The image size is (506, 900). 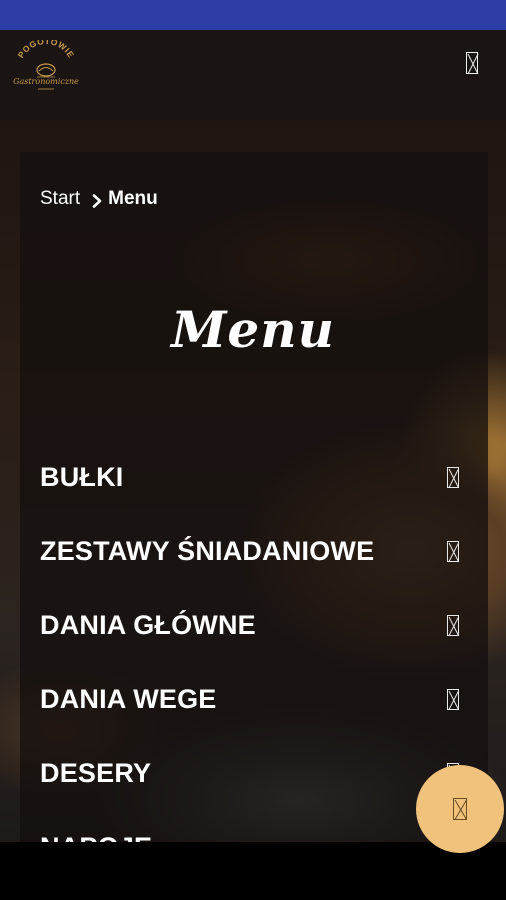 I want to click on menu-item-dania-wege: DANIA WEGE, so click(x=255, y=699).